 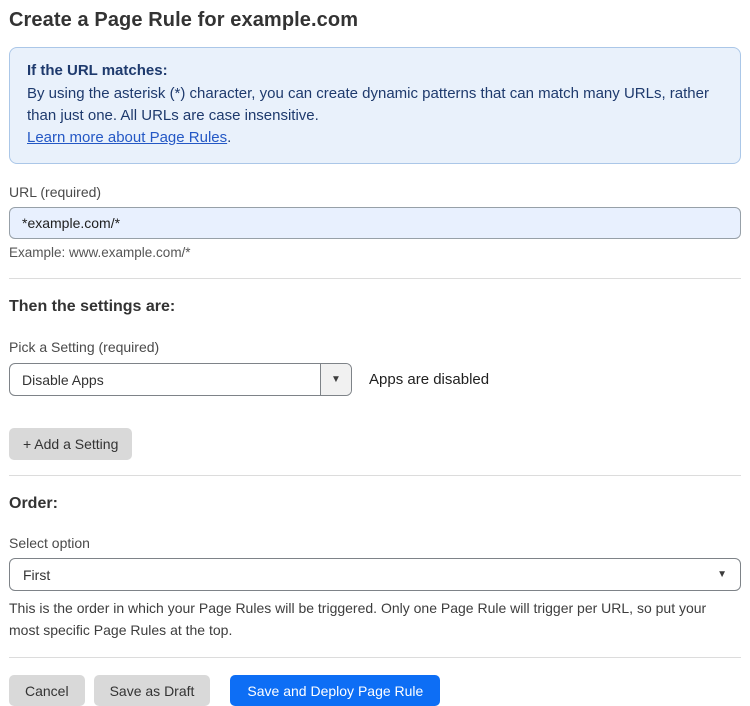 What do you see at coordinates (127, 137) in the screenshot?
I see `learn-more-link: Learn more about Page Rules` at bounding box center [127, 137].